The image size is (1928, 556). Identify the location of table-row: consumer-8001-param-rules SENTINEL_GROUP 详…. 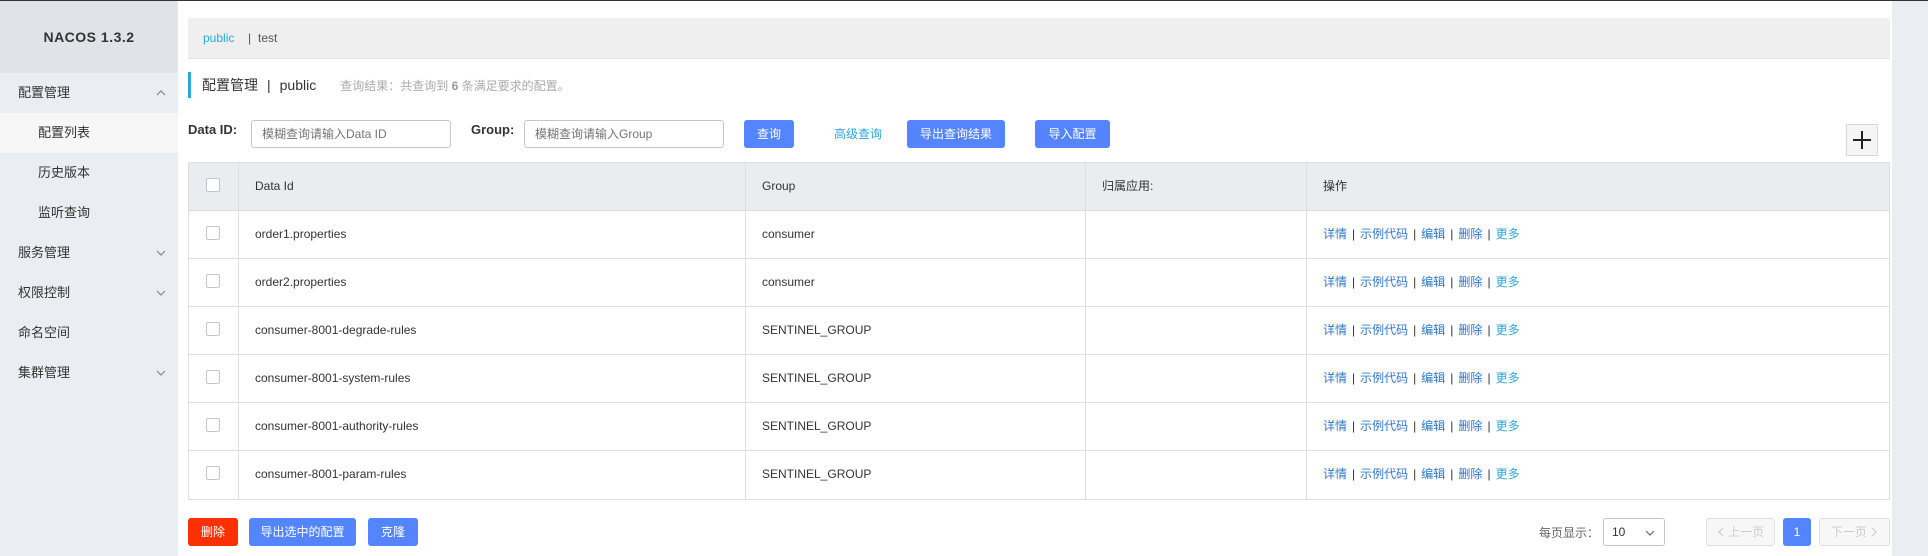
(1039, 475).